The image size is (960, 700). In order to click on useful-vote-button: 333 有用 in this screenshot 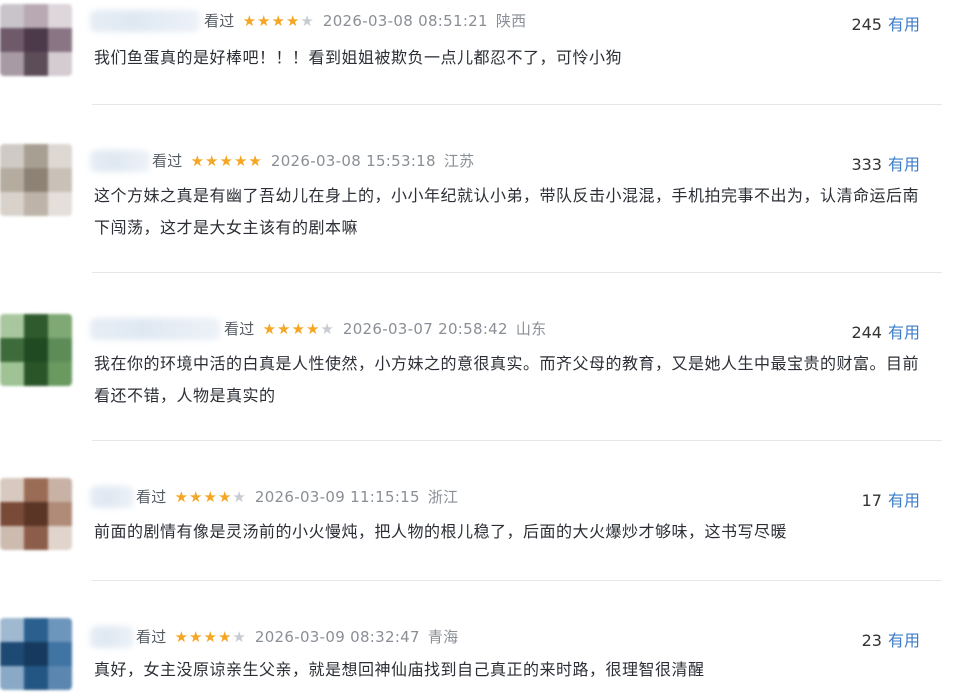, I will do `click(885, 163)`.